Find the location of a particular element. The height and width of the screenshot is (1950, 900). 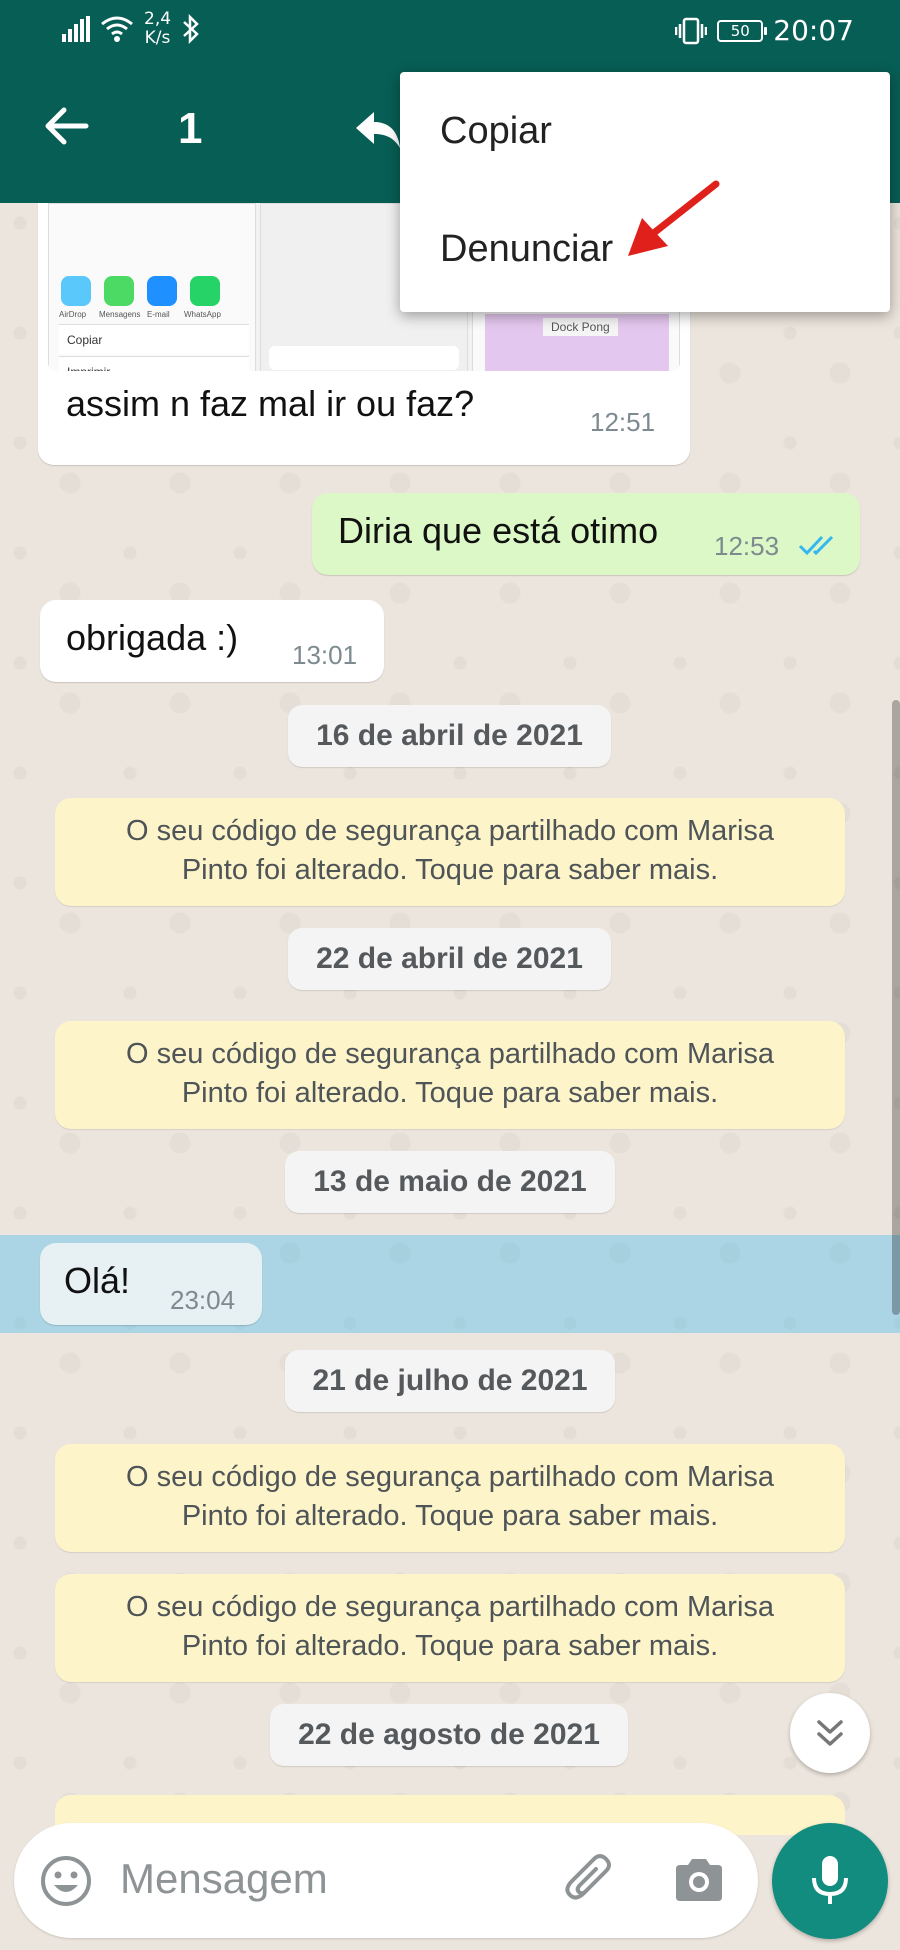

app-label: E-mail is located at coordinates (158, 314).